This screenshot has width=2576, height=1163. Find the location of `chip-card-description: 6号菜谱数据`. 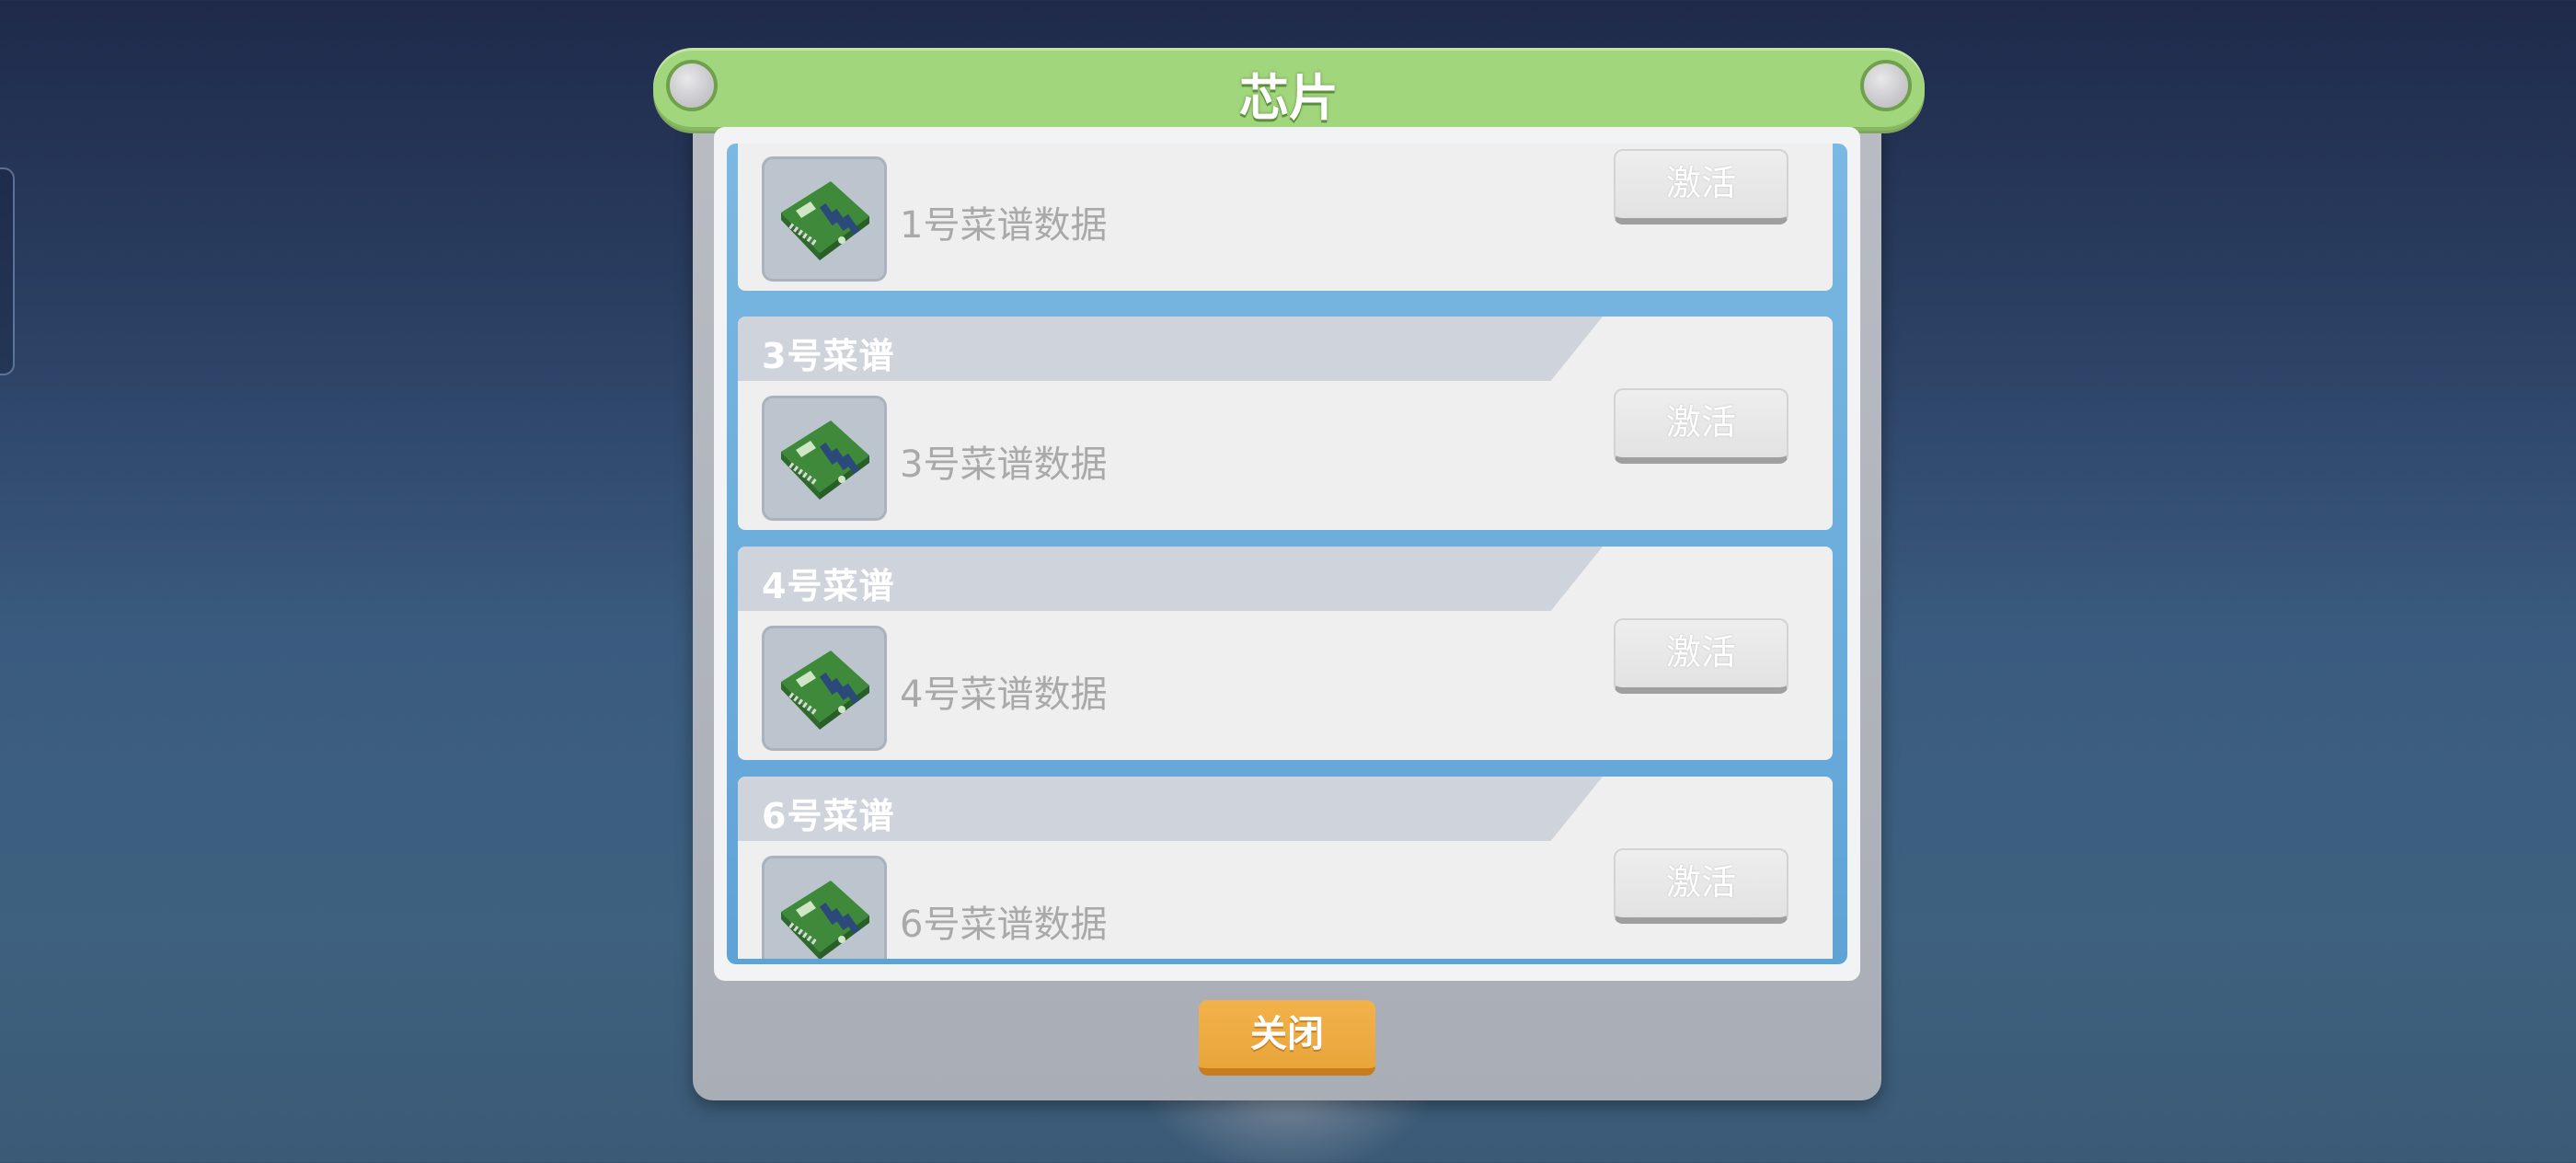

chip-card-description: 6号菜谱数据 is located at coordinates (1004, 925).